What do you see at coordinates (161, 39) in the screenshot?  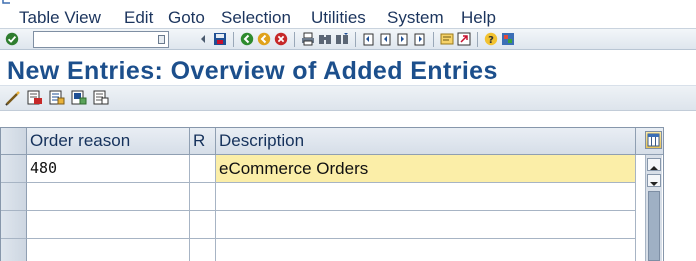 I see `command-history-dropdown` at bounding box center [161, 39].